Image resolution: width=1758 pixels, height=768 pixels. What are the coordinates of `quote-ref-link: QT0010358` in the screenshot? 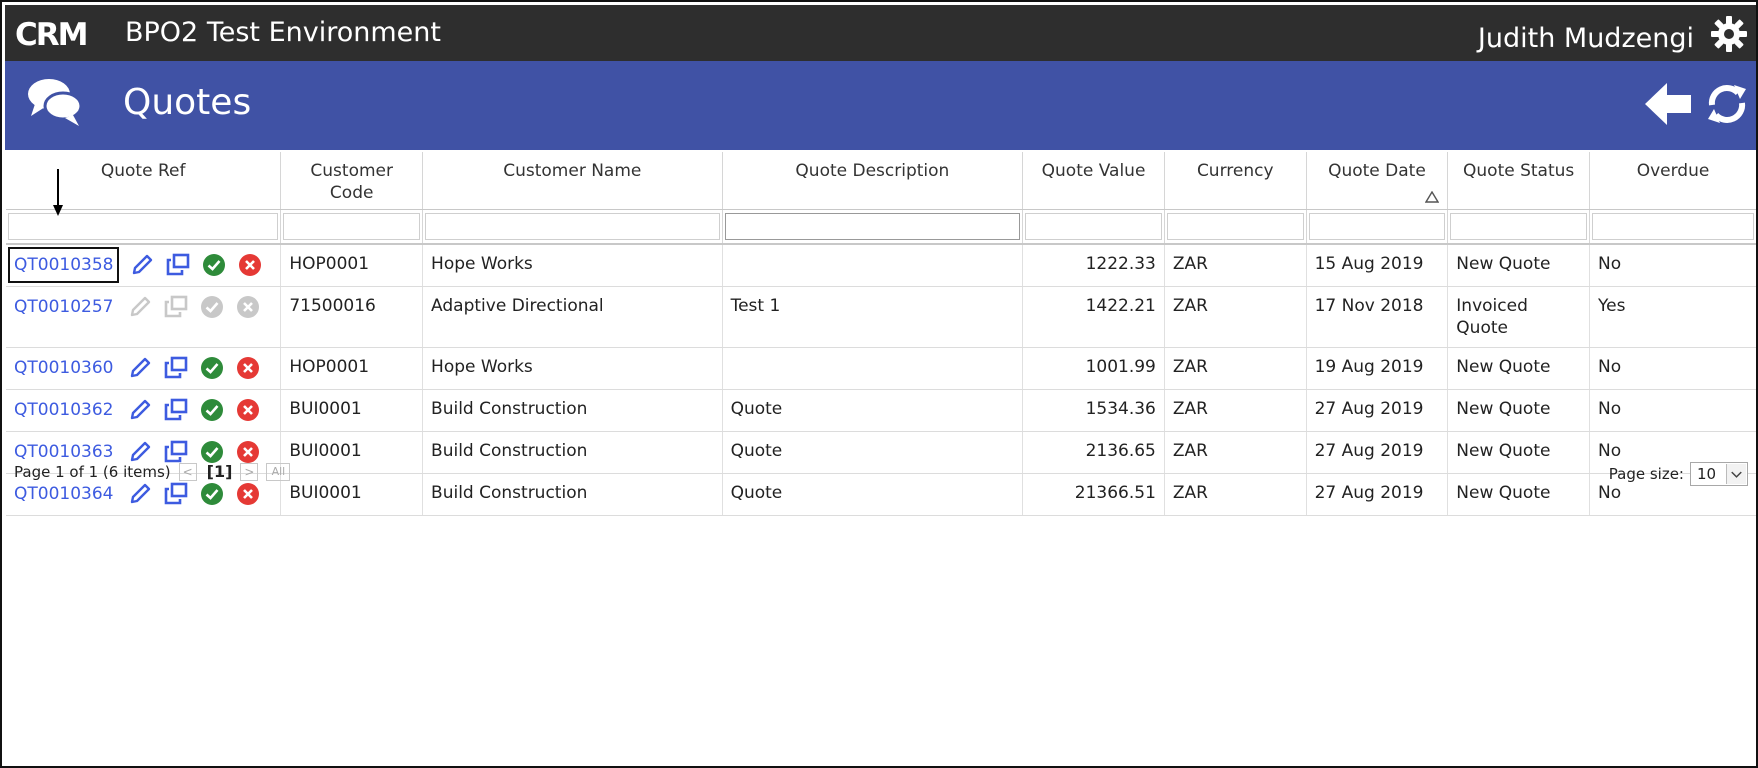 It's located at (63, 265).